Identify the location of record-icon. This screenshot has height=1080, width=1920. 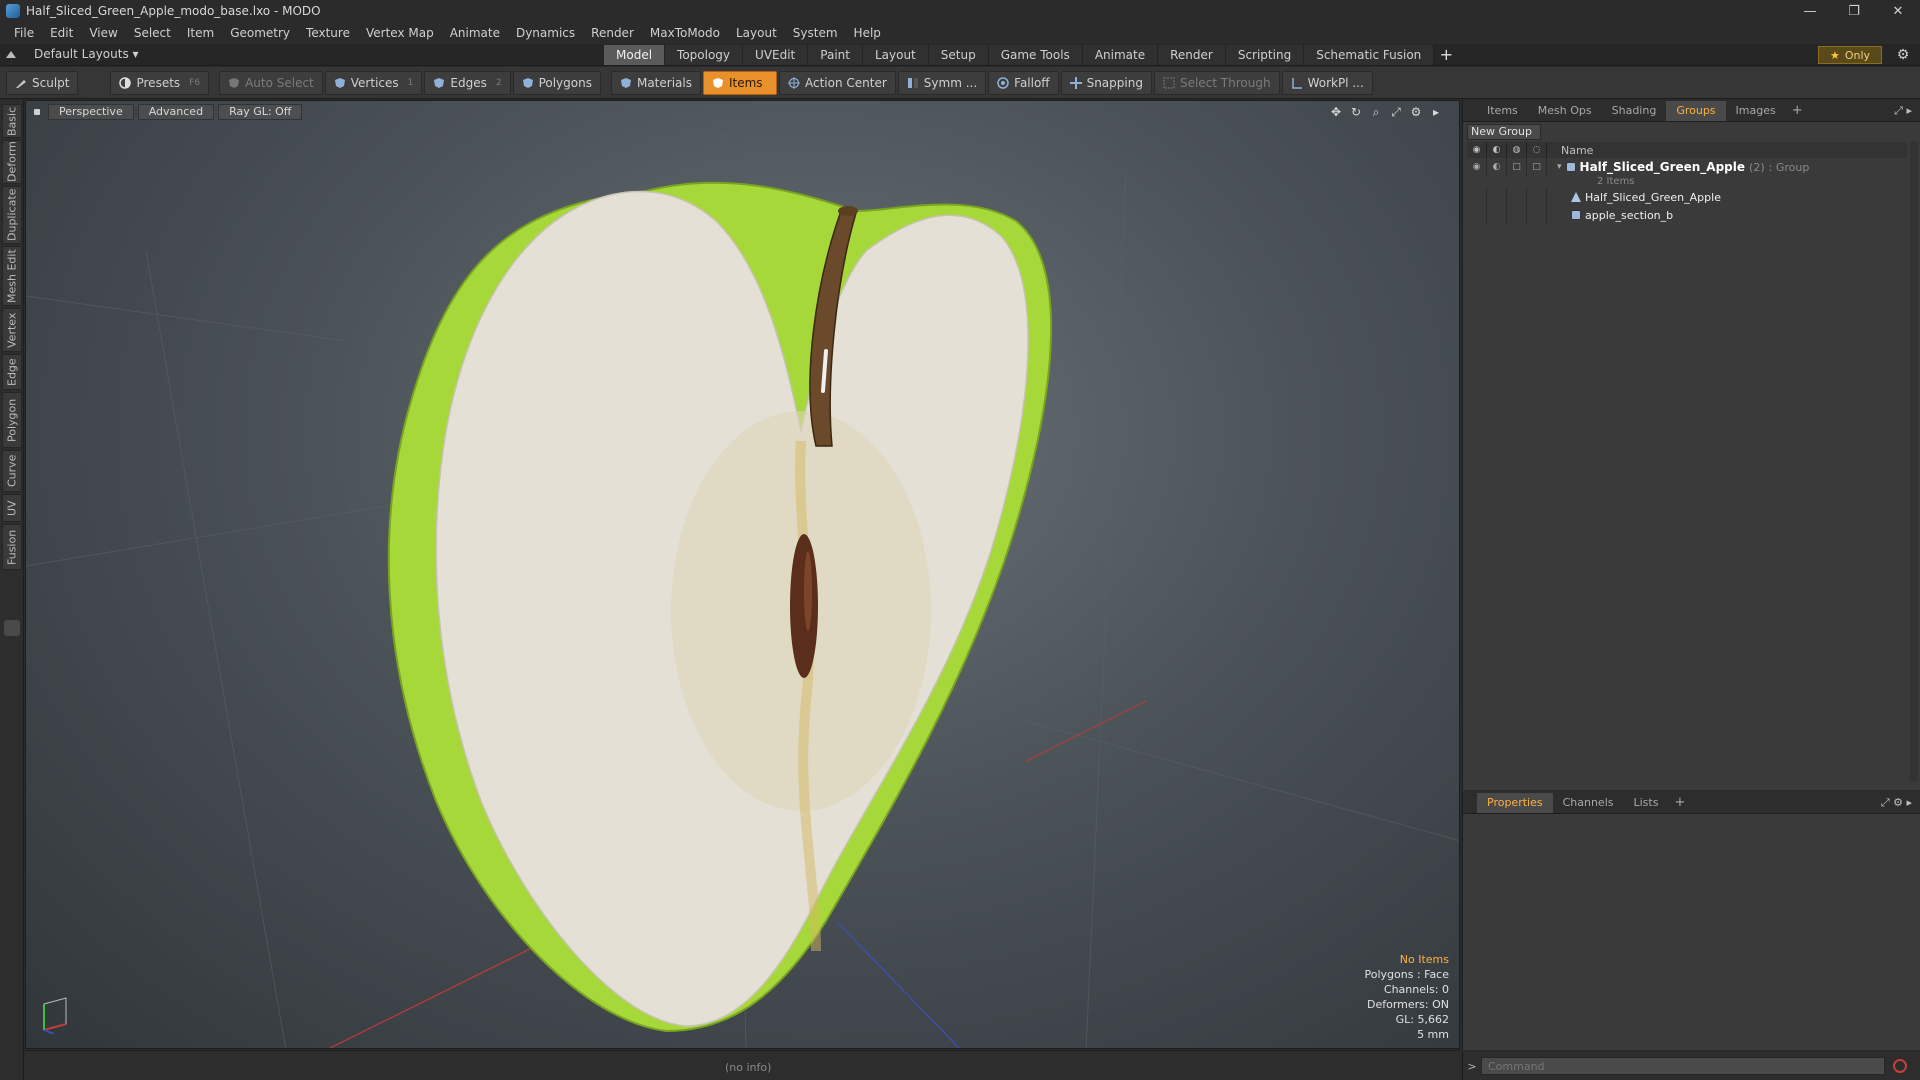
(1900, 1066).